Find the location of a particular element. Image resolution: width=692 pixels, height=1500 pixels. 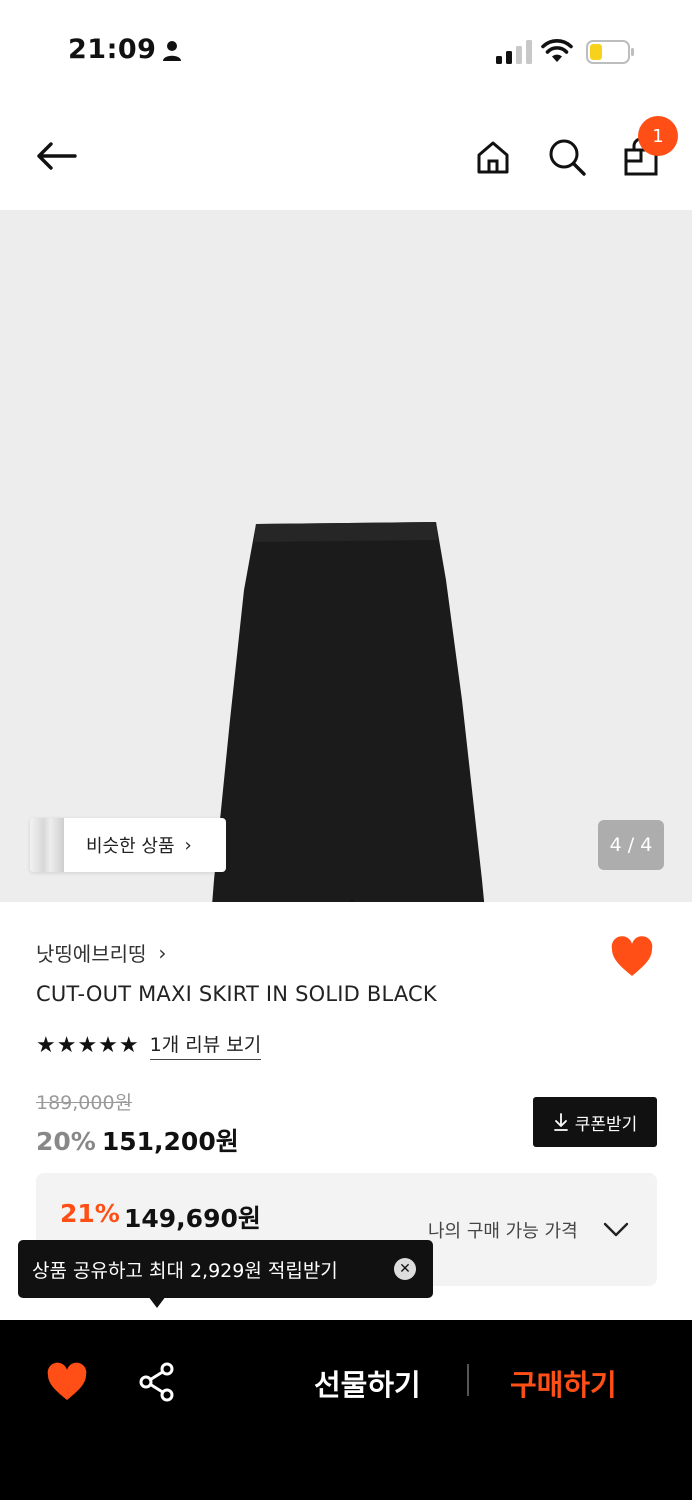

status-time: 21:09 is located at coordinates (112, 49).